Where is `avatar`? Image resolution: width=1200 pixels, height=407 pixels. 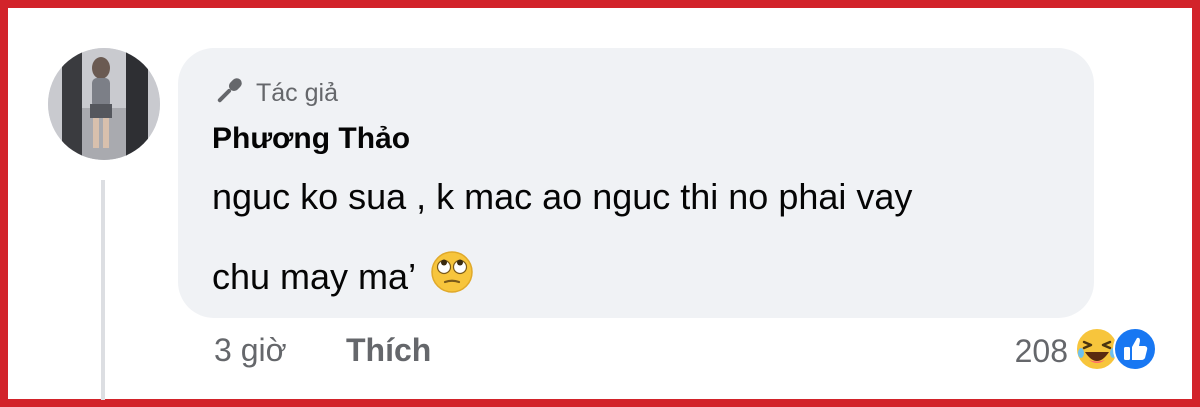
avatar is located at coordinates (104, 104).